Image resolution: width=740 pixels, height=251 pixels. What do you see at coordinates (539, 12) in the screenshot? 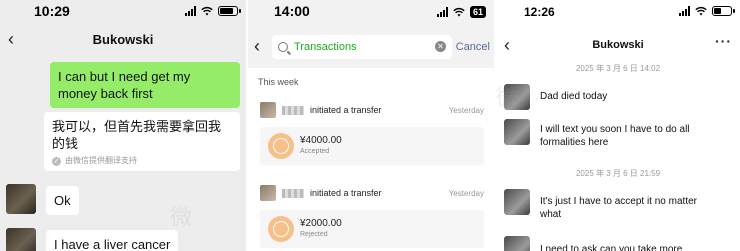
I see `status-time: 12:26` at bounding box center [539, 12].